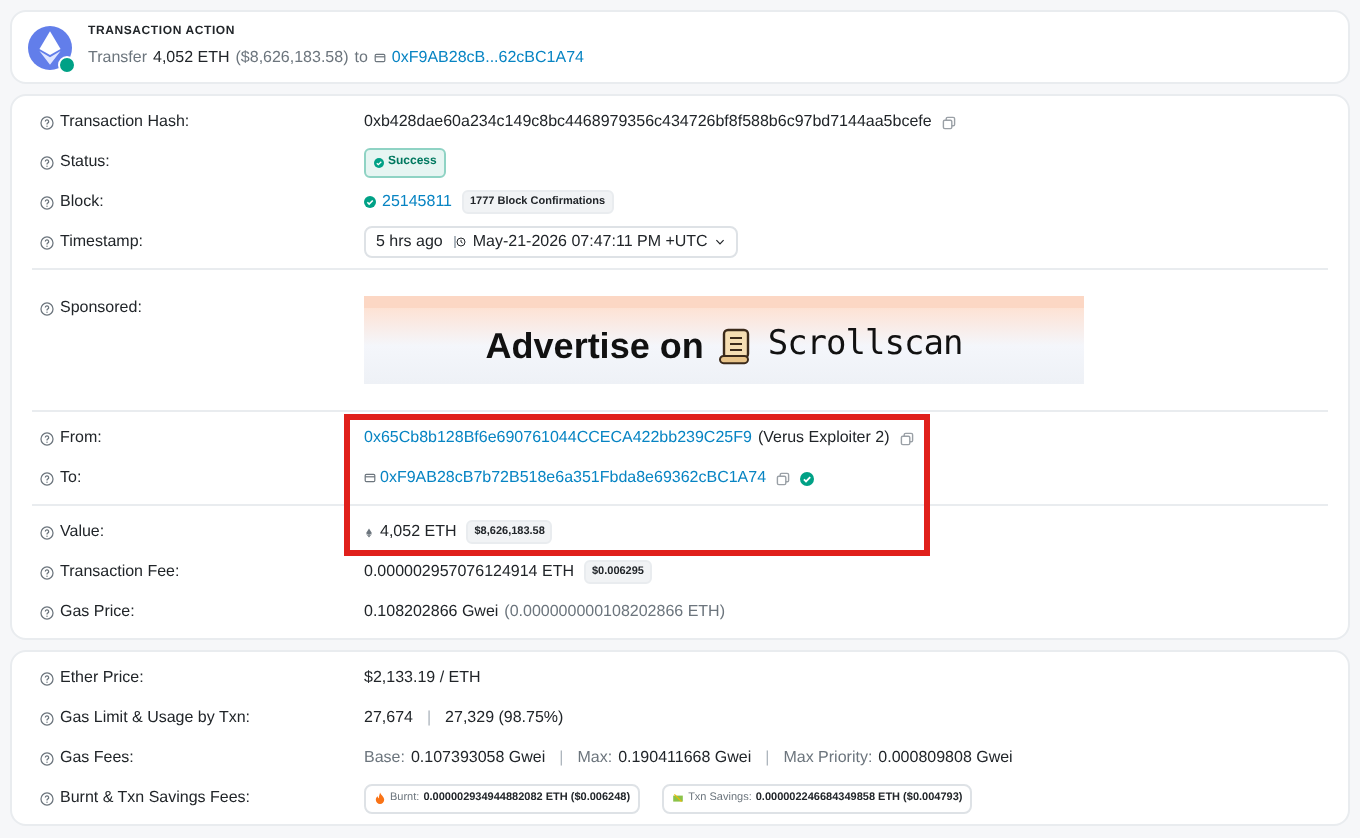  Describe the element at coordinates (590, 242) in the screenshot. I see `datetime-text: May-21-2026 07:47:11 PM +UTC` at that location.